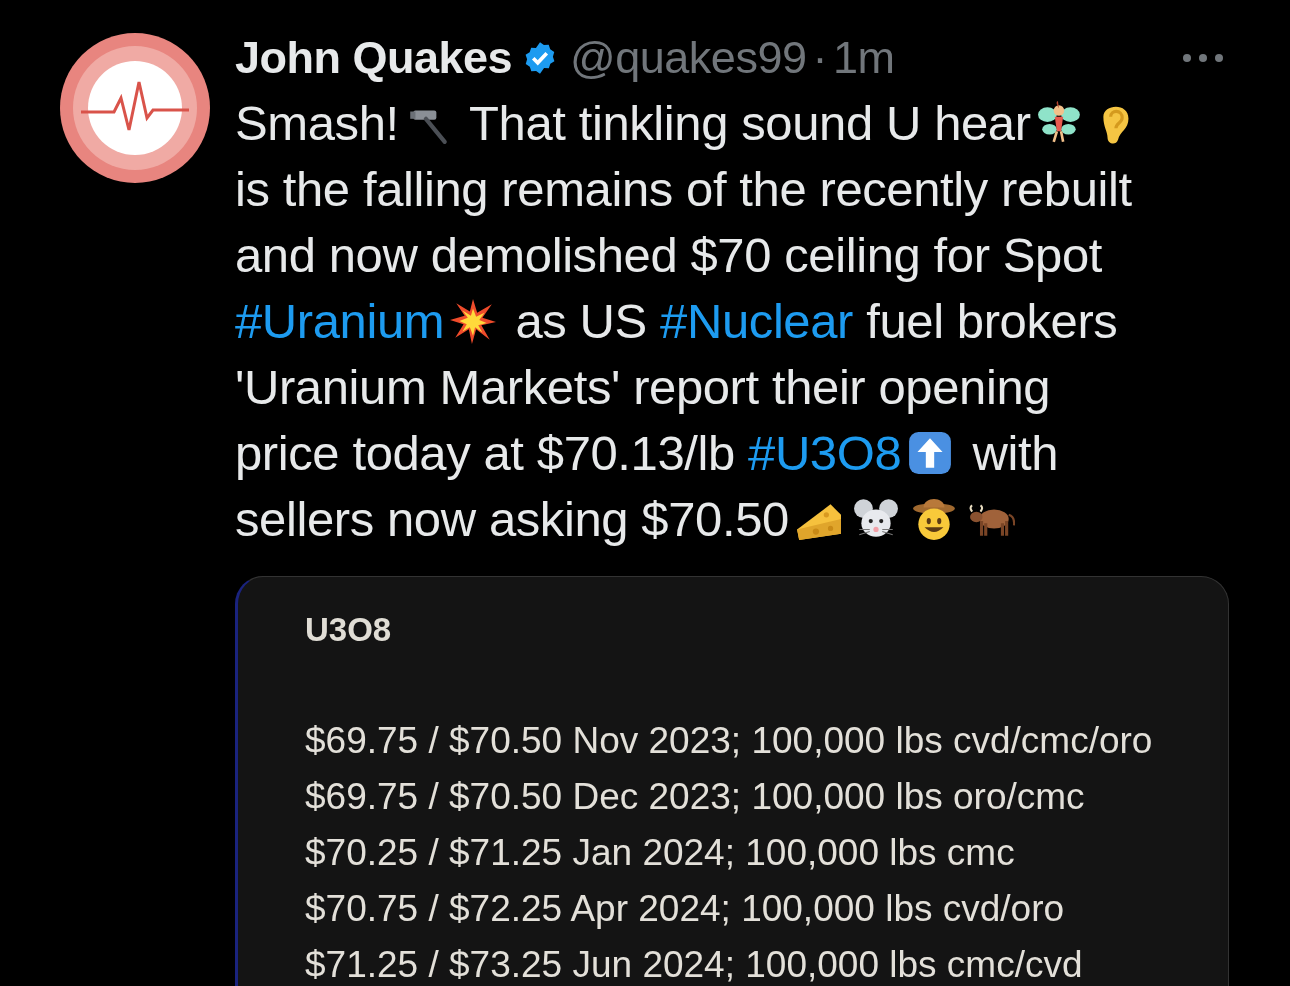 Image resolution: width=1290 pixels, height=986 pixels. What do you see at coordinates (1203, 58) in the screenshot?
I see `more-icon` at bounding box center [1203, 58].